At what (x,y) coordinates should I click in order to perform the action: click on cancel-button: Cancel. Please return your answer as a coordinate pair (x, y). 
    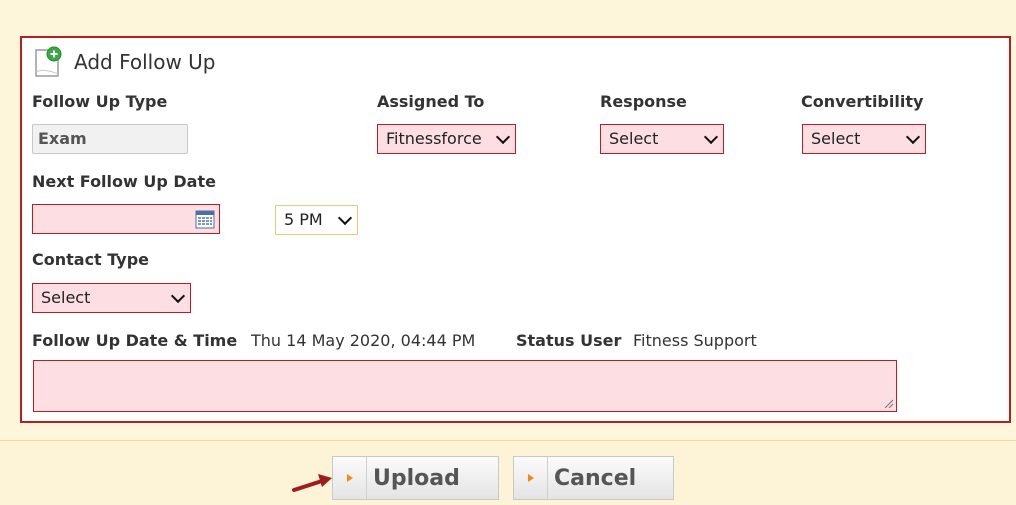
    Looking at the image, I should click on (593, 478).